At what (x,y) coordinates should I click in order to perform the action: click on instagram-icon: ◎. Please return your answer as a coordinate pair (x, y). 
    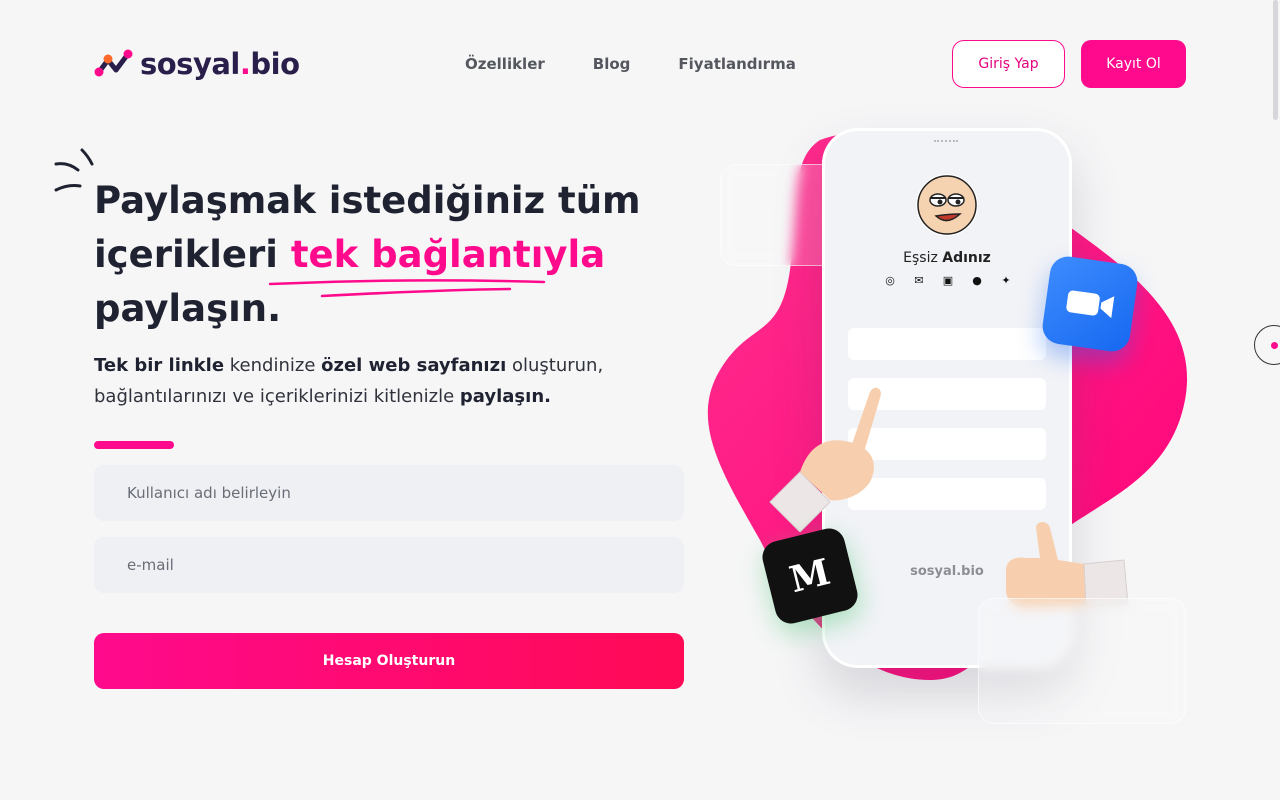
    Looking at the image, I should click on (890, 280).